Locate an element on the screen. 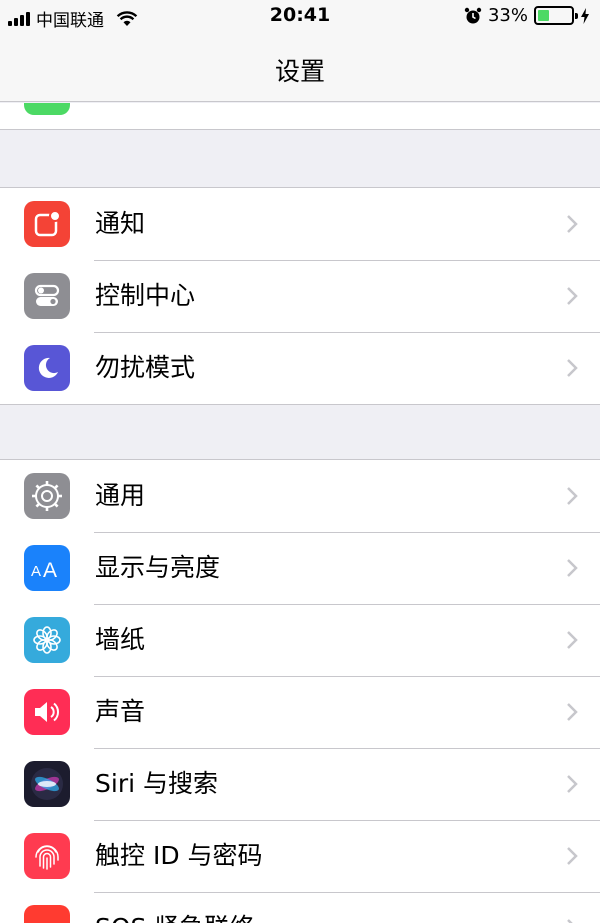 This screenshot has width=600, height=923. settings-row-label: 控制中心 is located at coordinates (145, 295).